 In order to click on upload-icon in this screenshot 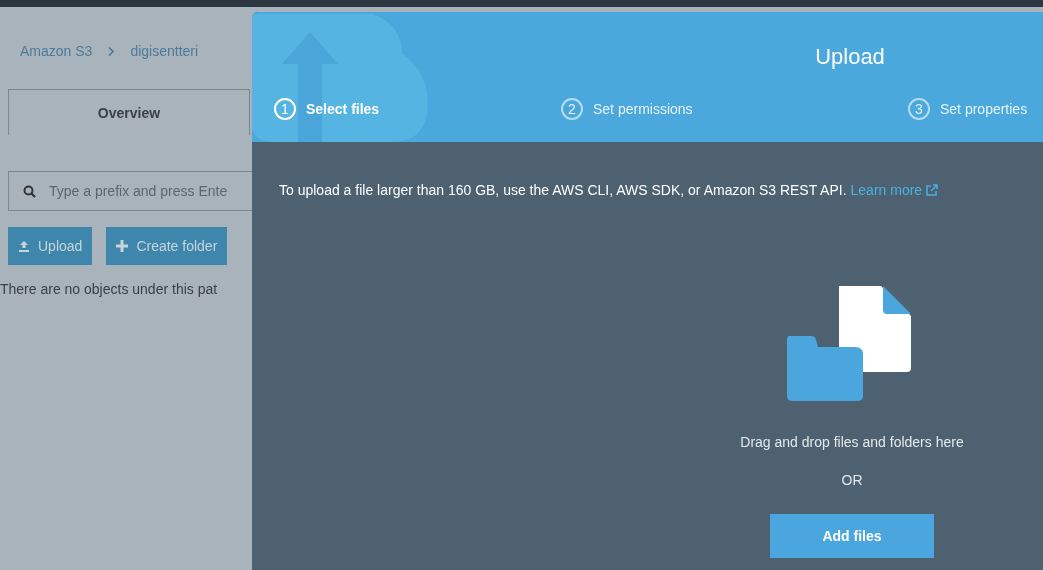, I will do `click(24, 246)`.